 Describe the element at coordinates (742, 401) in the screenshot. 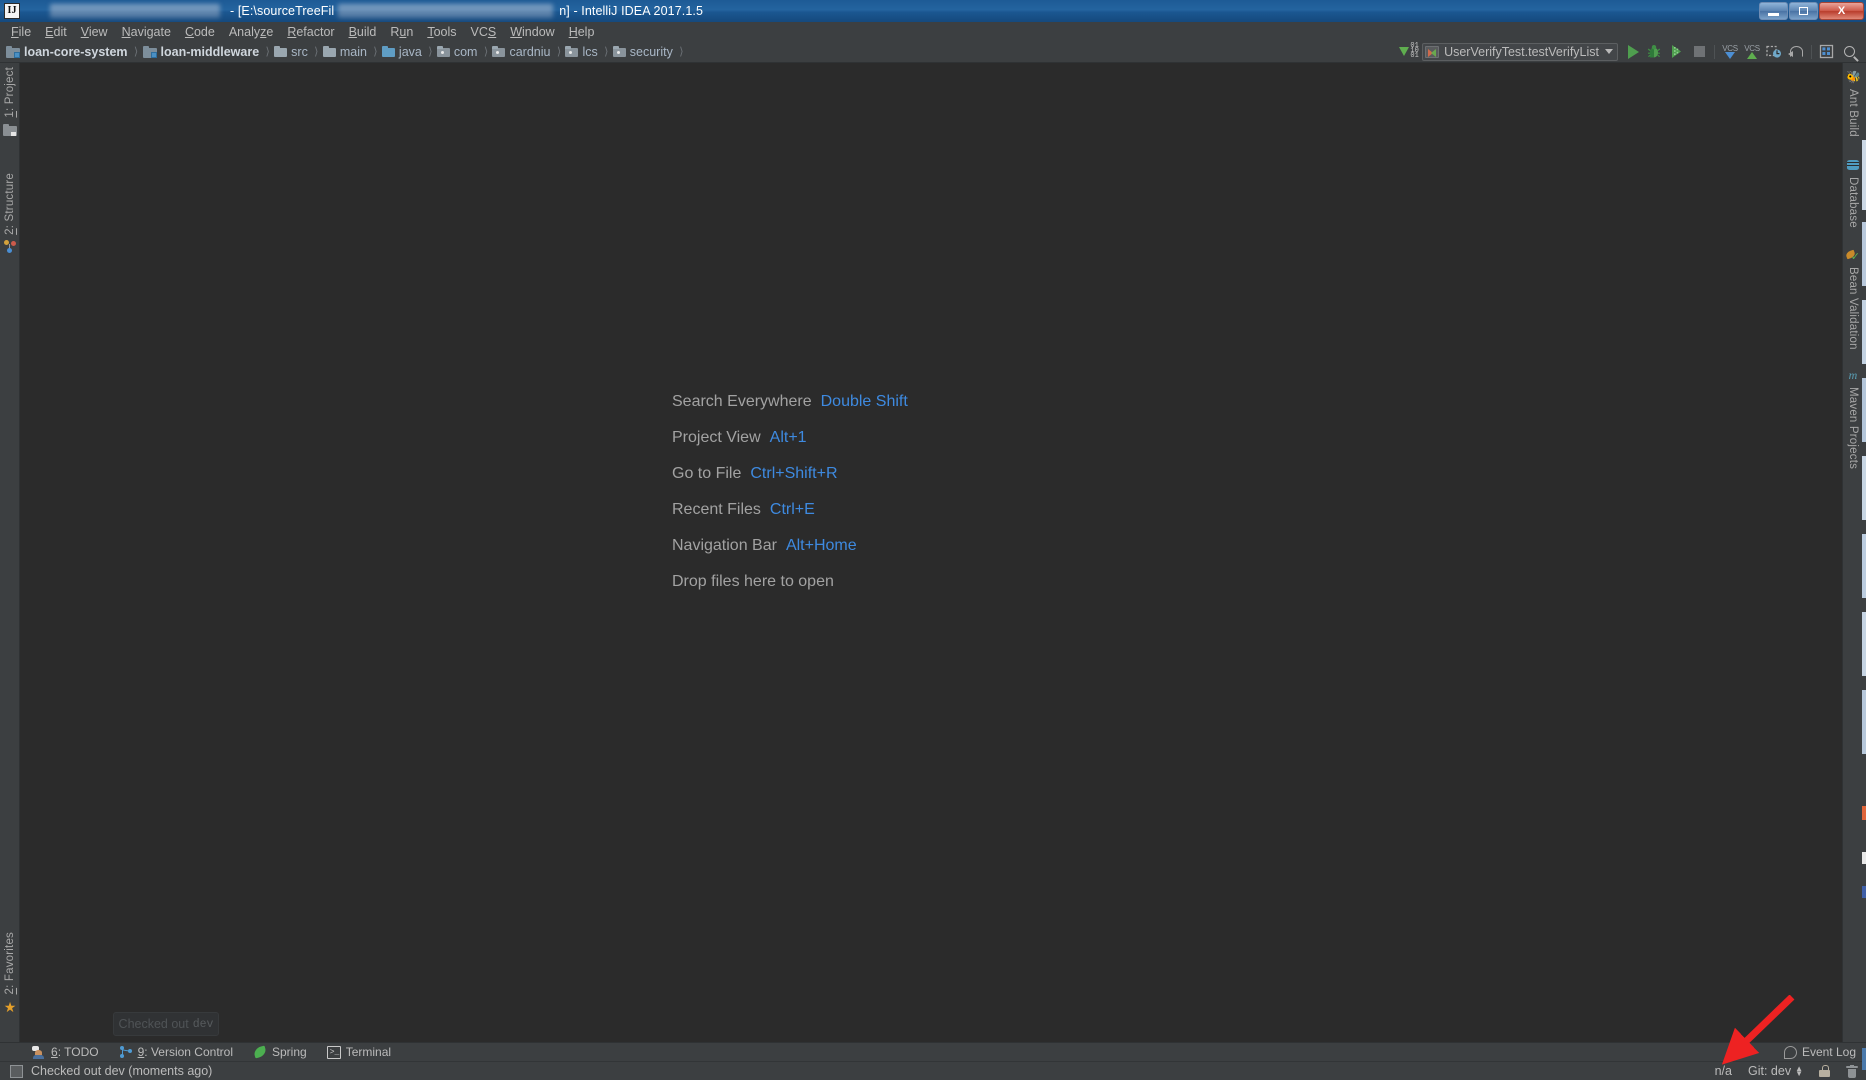

I see `welcome-label: Search Everywhere` at that location.